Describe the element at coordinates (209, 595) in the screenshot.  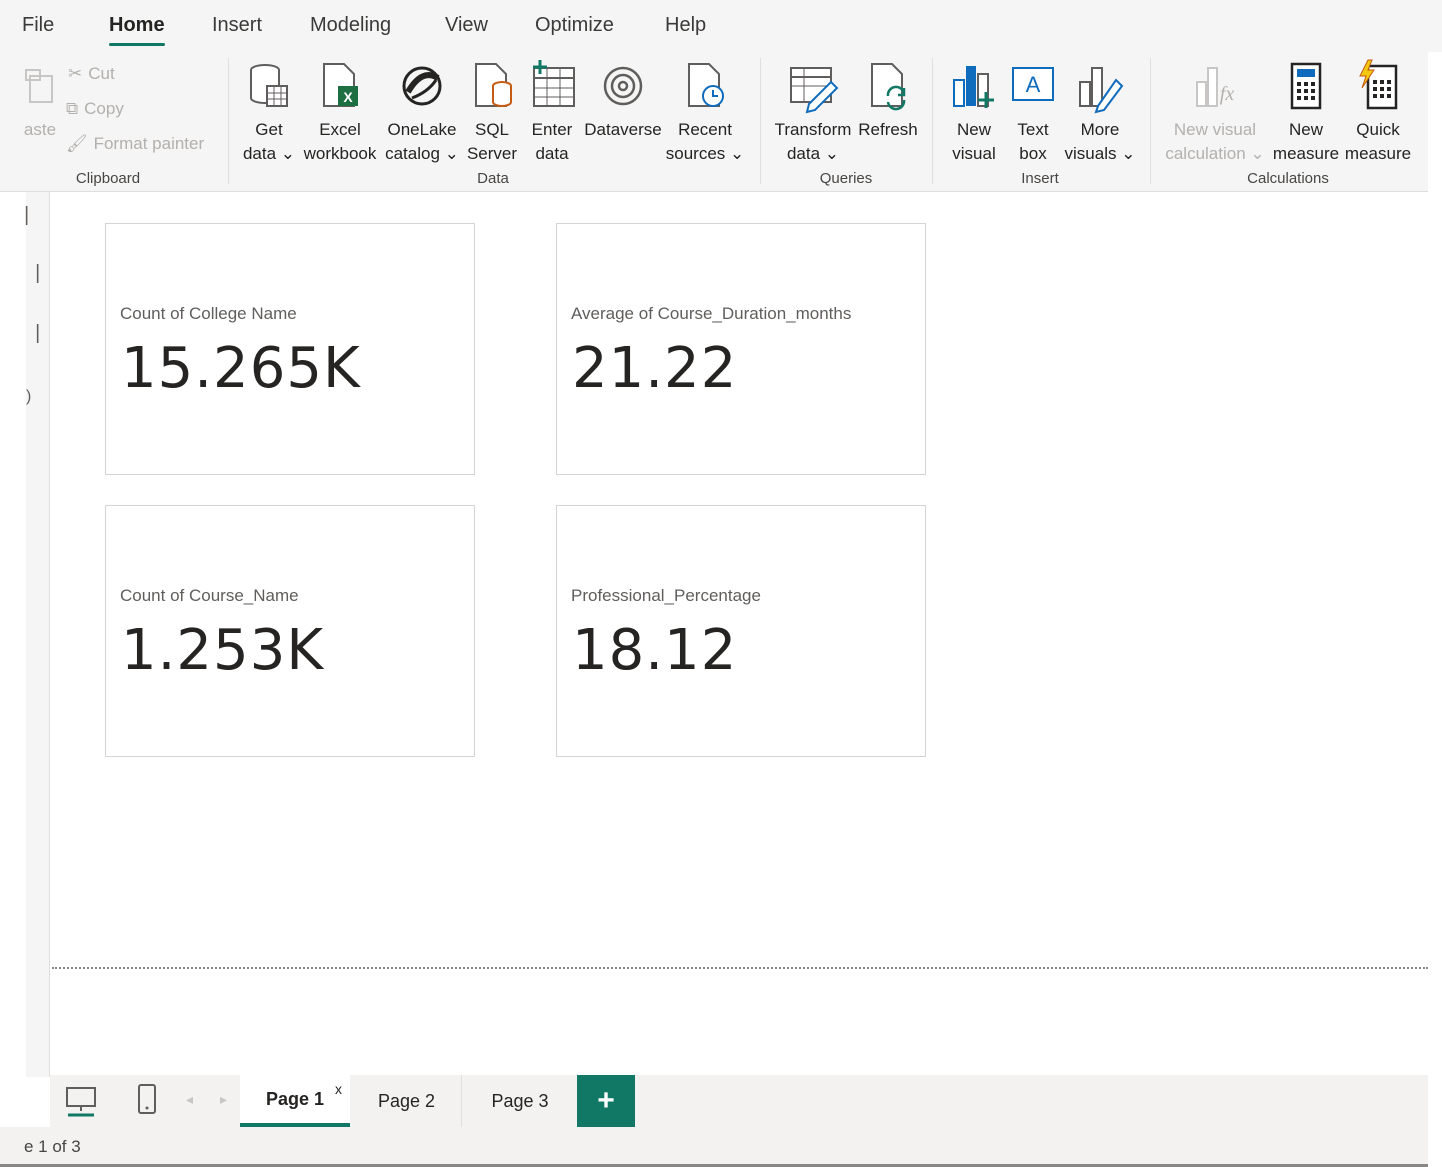
I see `card-label: Count of Course_Name` at that location.